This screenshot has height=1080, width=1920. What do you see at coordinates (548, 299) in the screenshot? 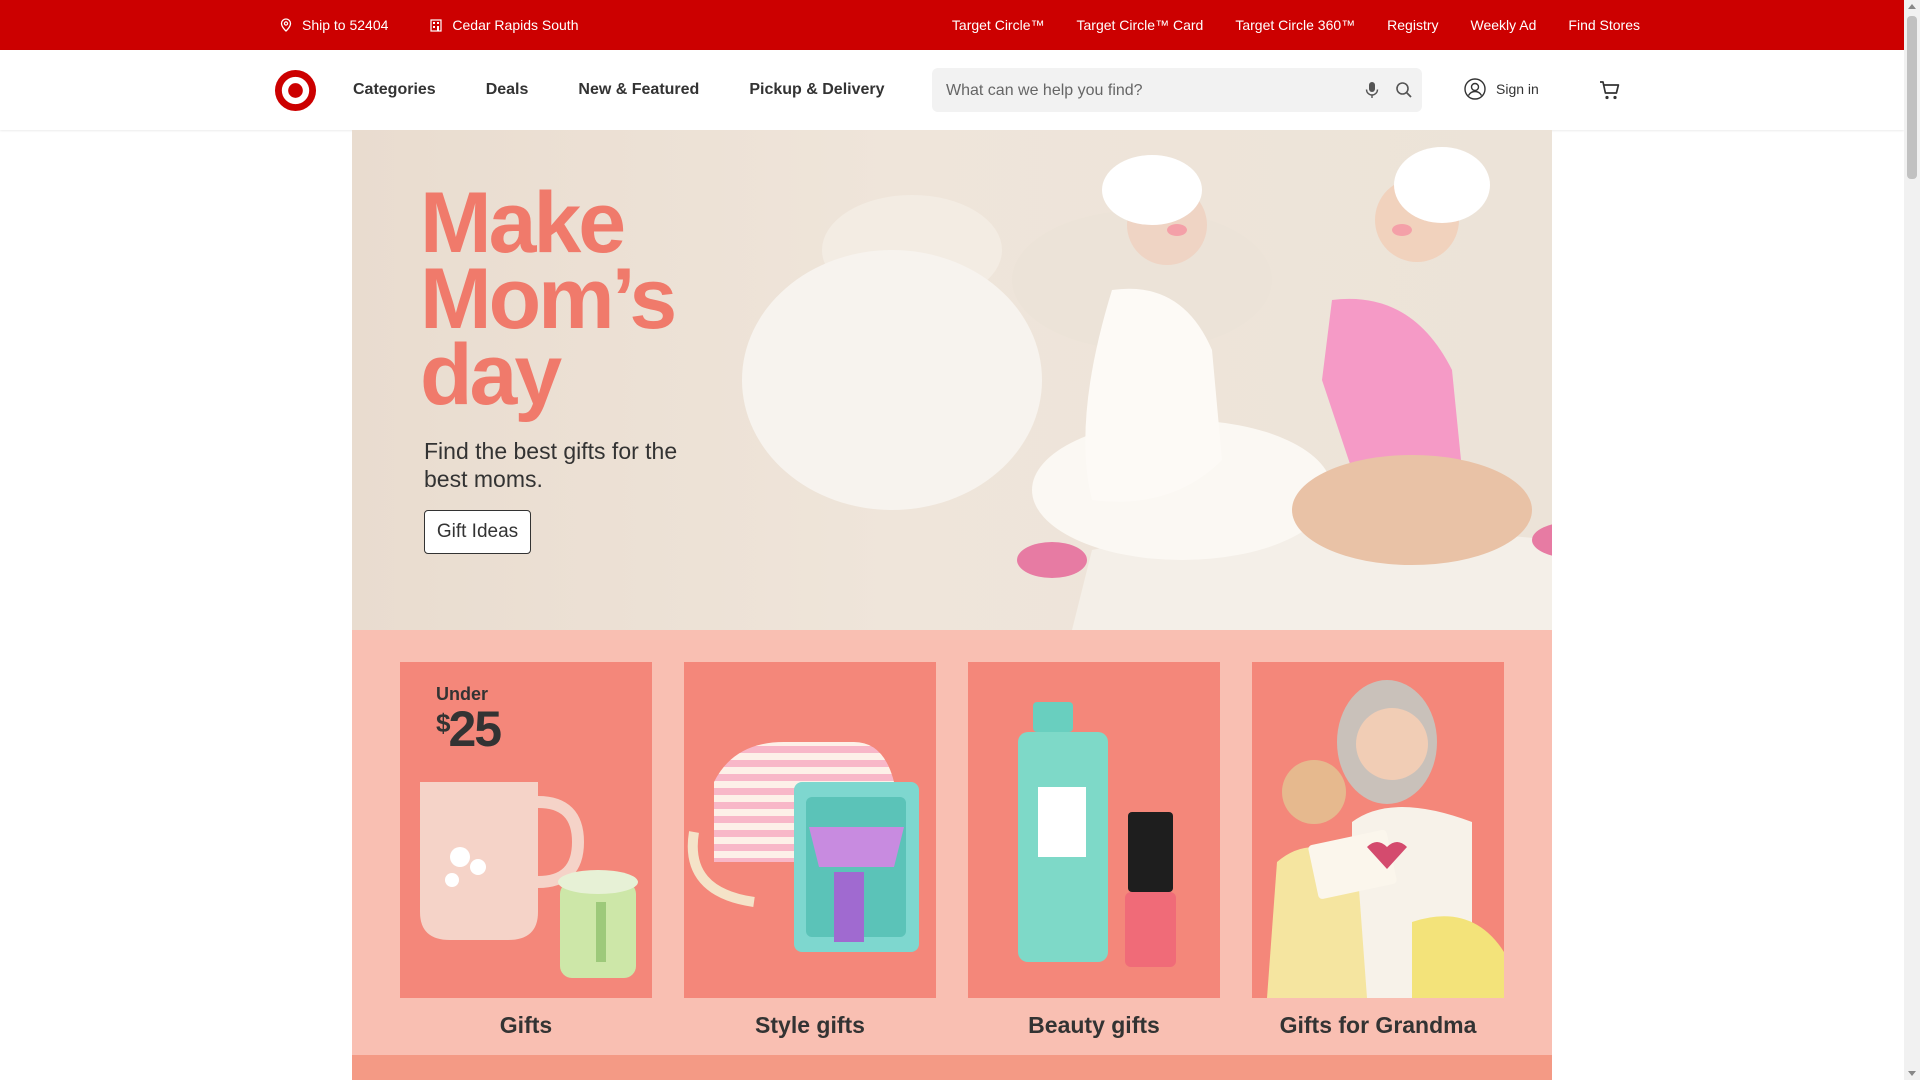
I see `hero-title-line: Mom’s` at bounding box center [548, 299].